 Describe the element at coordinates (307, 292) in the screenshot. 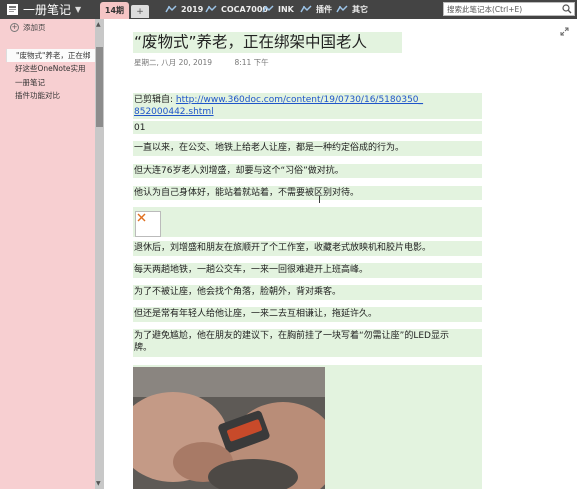

I see `paragraph: 为了不被让座，他会找个角落，脸朝外，背对乘客。` at that location.